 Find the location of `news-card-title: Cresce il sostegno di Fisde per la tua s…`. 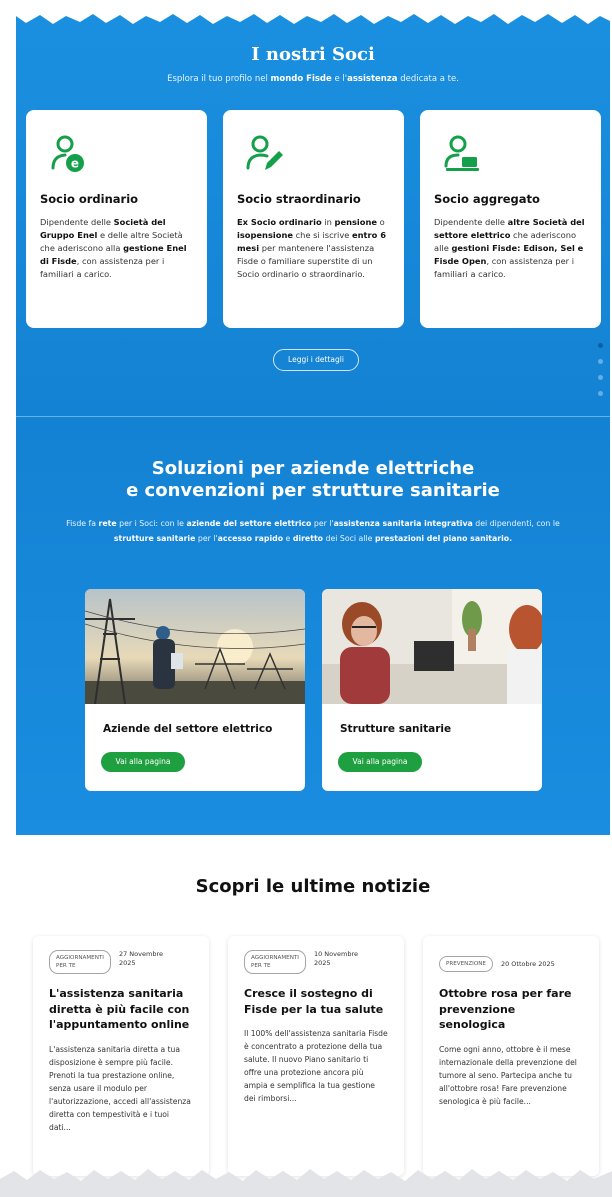

news-card-title: Cresce il sostegno di Fisde per la tua s… is located at coordinates (316, 1001).